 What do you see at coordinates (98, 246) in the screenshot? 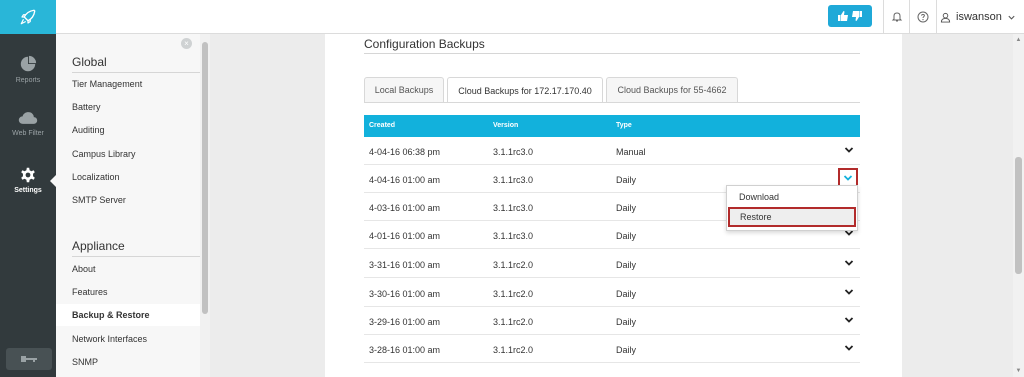
I see `menu-heading-appliance: Appliance` at bounding box center [98, 246].